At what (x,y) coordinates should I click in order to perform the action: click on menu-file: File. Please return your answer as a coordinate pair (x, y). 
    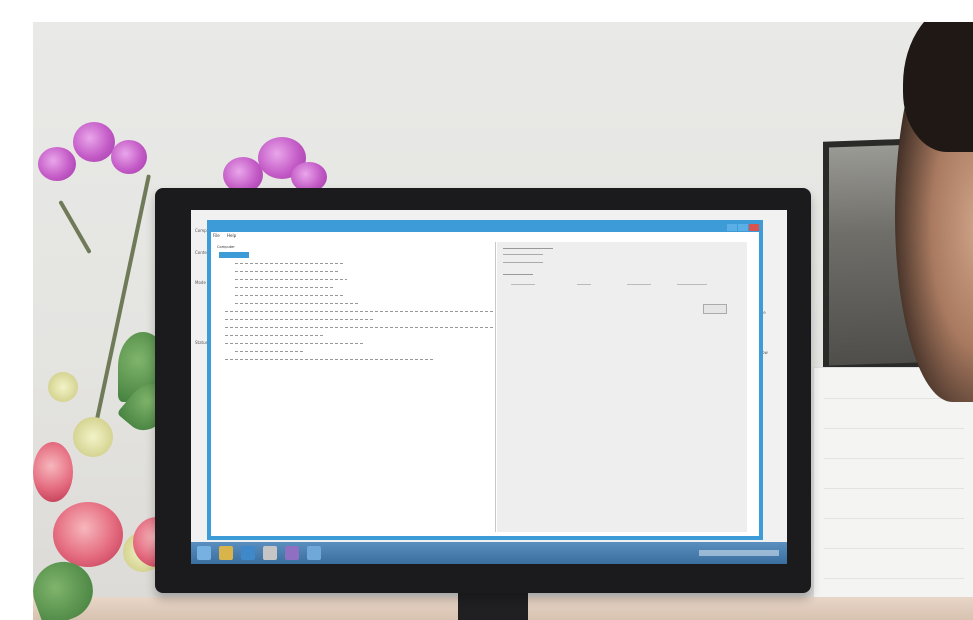
    Looking at the image, I should click on (216, 235).